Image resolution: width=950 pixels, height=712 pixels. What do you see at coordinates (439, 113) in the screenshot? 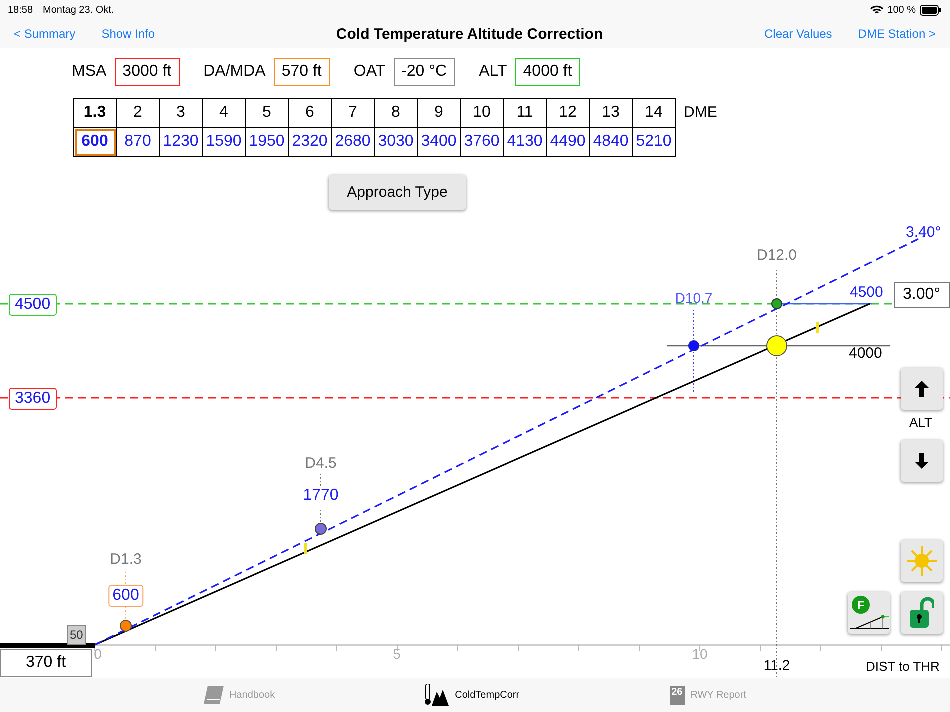
I see `dme-header-cell: 9` at bounding box center [439, 113].